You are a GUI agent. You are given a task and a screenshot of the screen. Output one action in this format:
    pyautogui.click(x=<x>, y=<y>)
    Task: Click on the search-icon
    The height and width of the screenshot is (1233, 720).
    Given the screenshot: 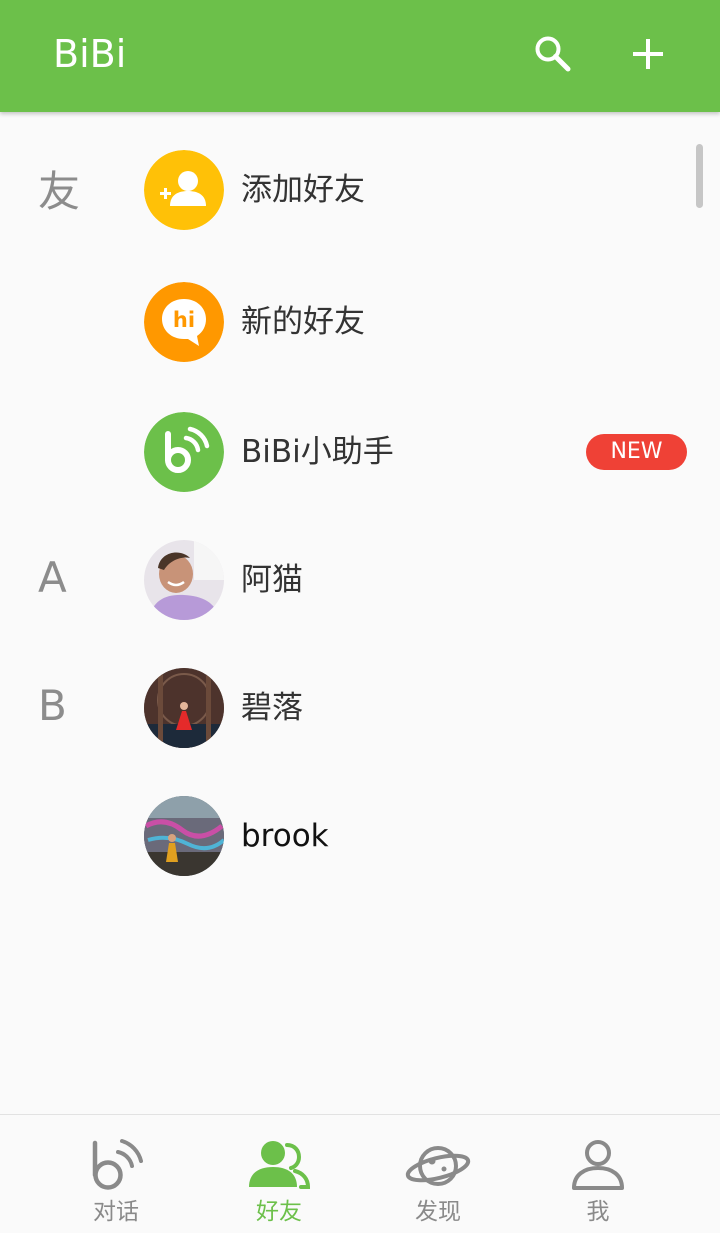 What is the action you would take?
    pyautogui.click(x=553, y=56)
    